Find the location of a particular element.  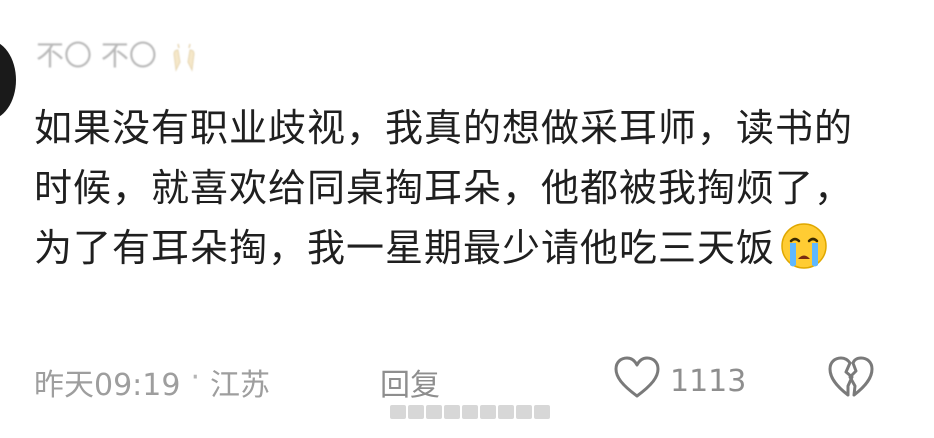

username-row: 不〇 不〇 is located at coordinates (119, 56).